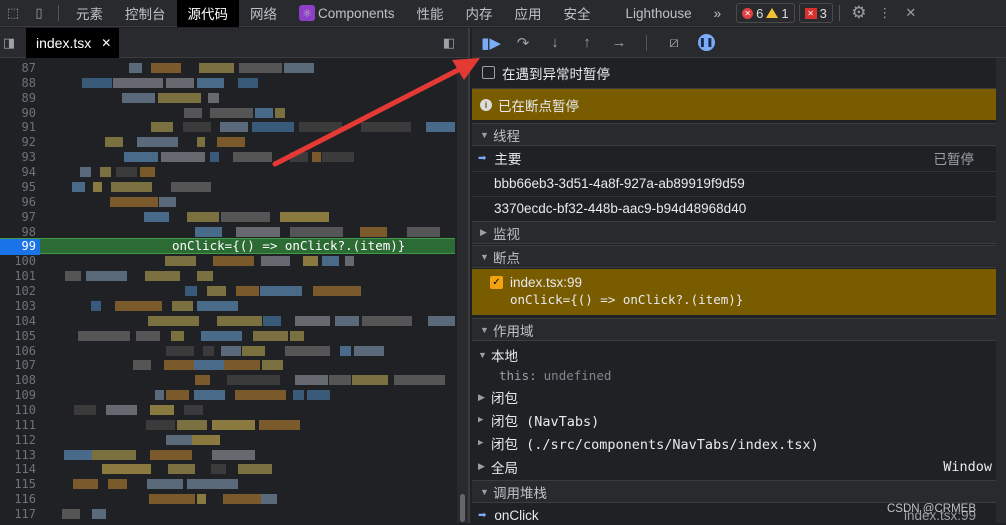 This screenshot has width=1006, height=525. I want to click on annotation-arrow, so click(376, 112).